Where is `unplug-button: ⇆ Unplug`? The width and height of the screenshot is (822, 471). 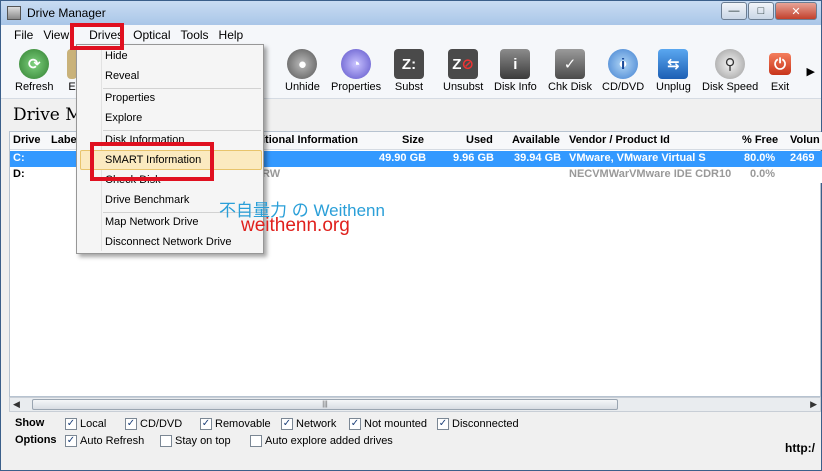 unplug-button: ⇆ Unplug is located at coordinates (673, 71).